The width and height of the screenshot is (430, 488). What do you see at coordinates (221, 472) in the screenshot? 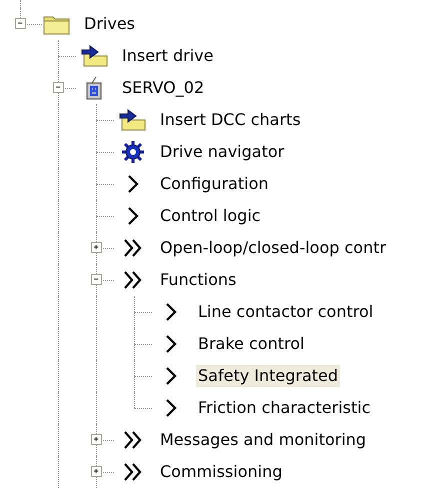
I see `tree-item: Commissioning` at bounding box center [221, 472].